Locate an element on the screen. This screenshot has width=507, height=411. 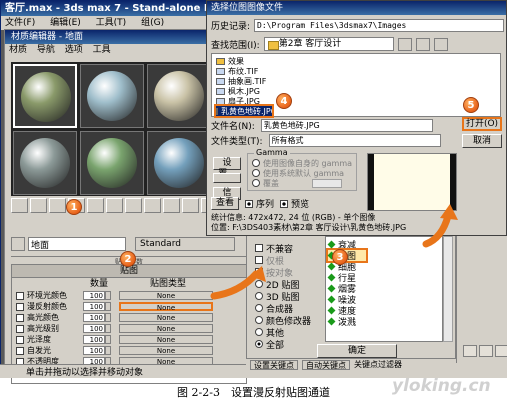
file-type-dropdown: 所有格式 is located at coordinates (354, 140).